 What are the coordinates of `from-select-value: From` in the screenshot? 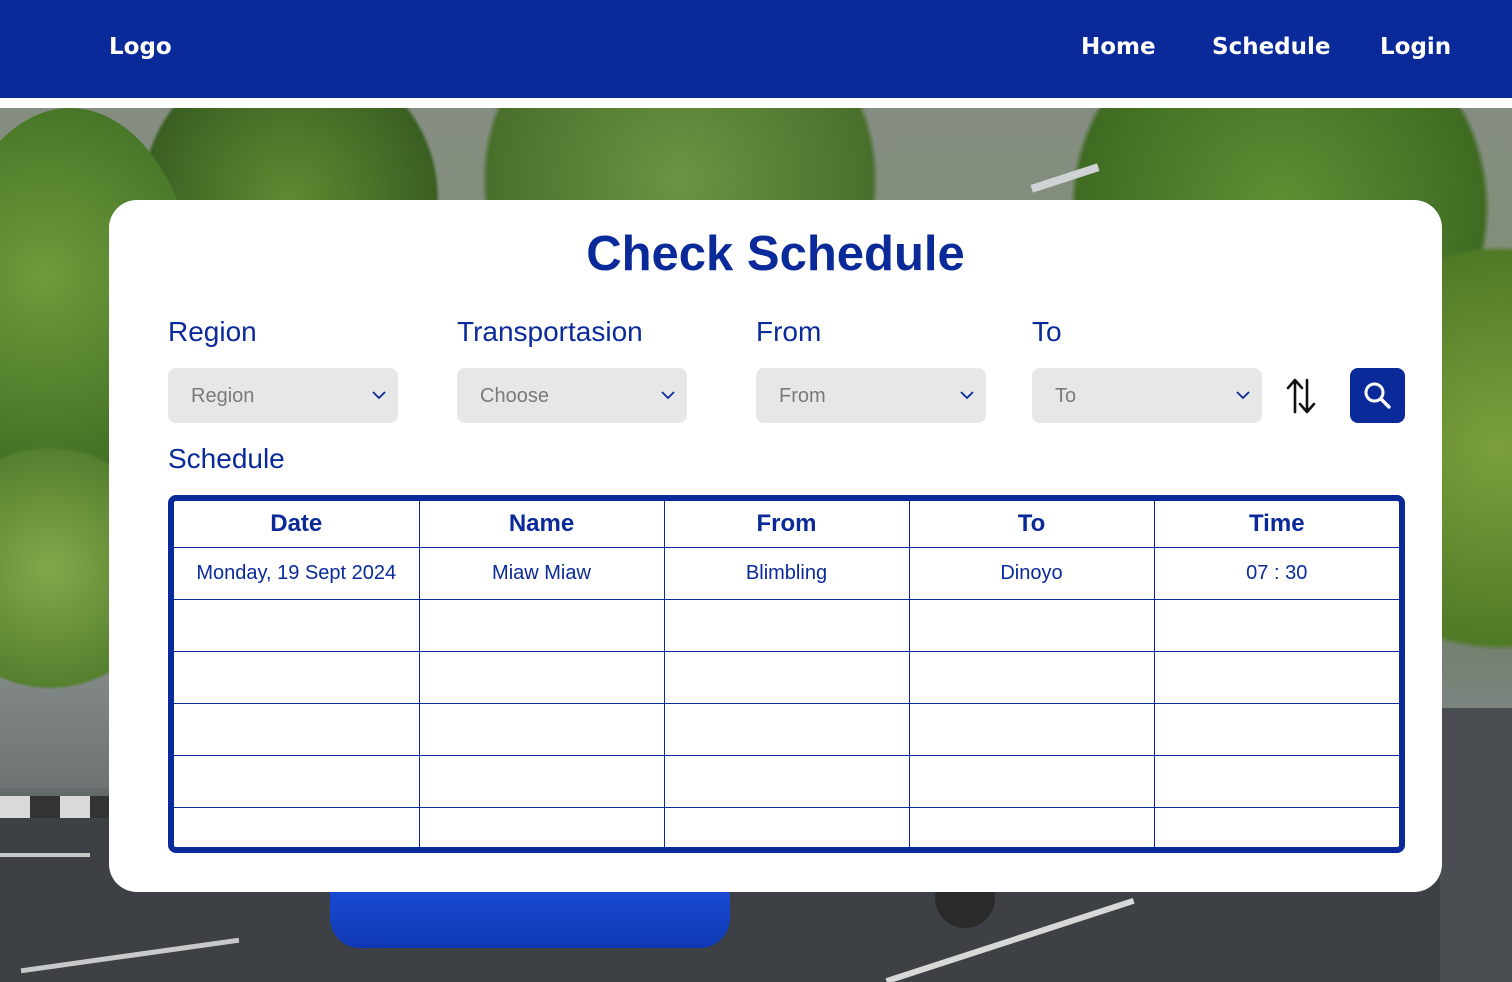 It's located at (802, 396).